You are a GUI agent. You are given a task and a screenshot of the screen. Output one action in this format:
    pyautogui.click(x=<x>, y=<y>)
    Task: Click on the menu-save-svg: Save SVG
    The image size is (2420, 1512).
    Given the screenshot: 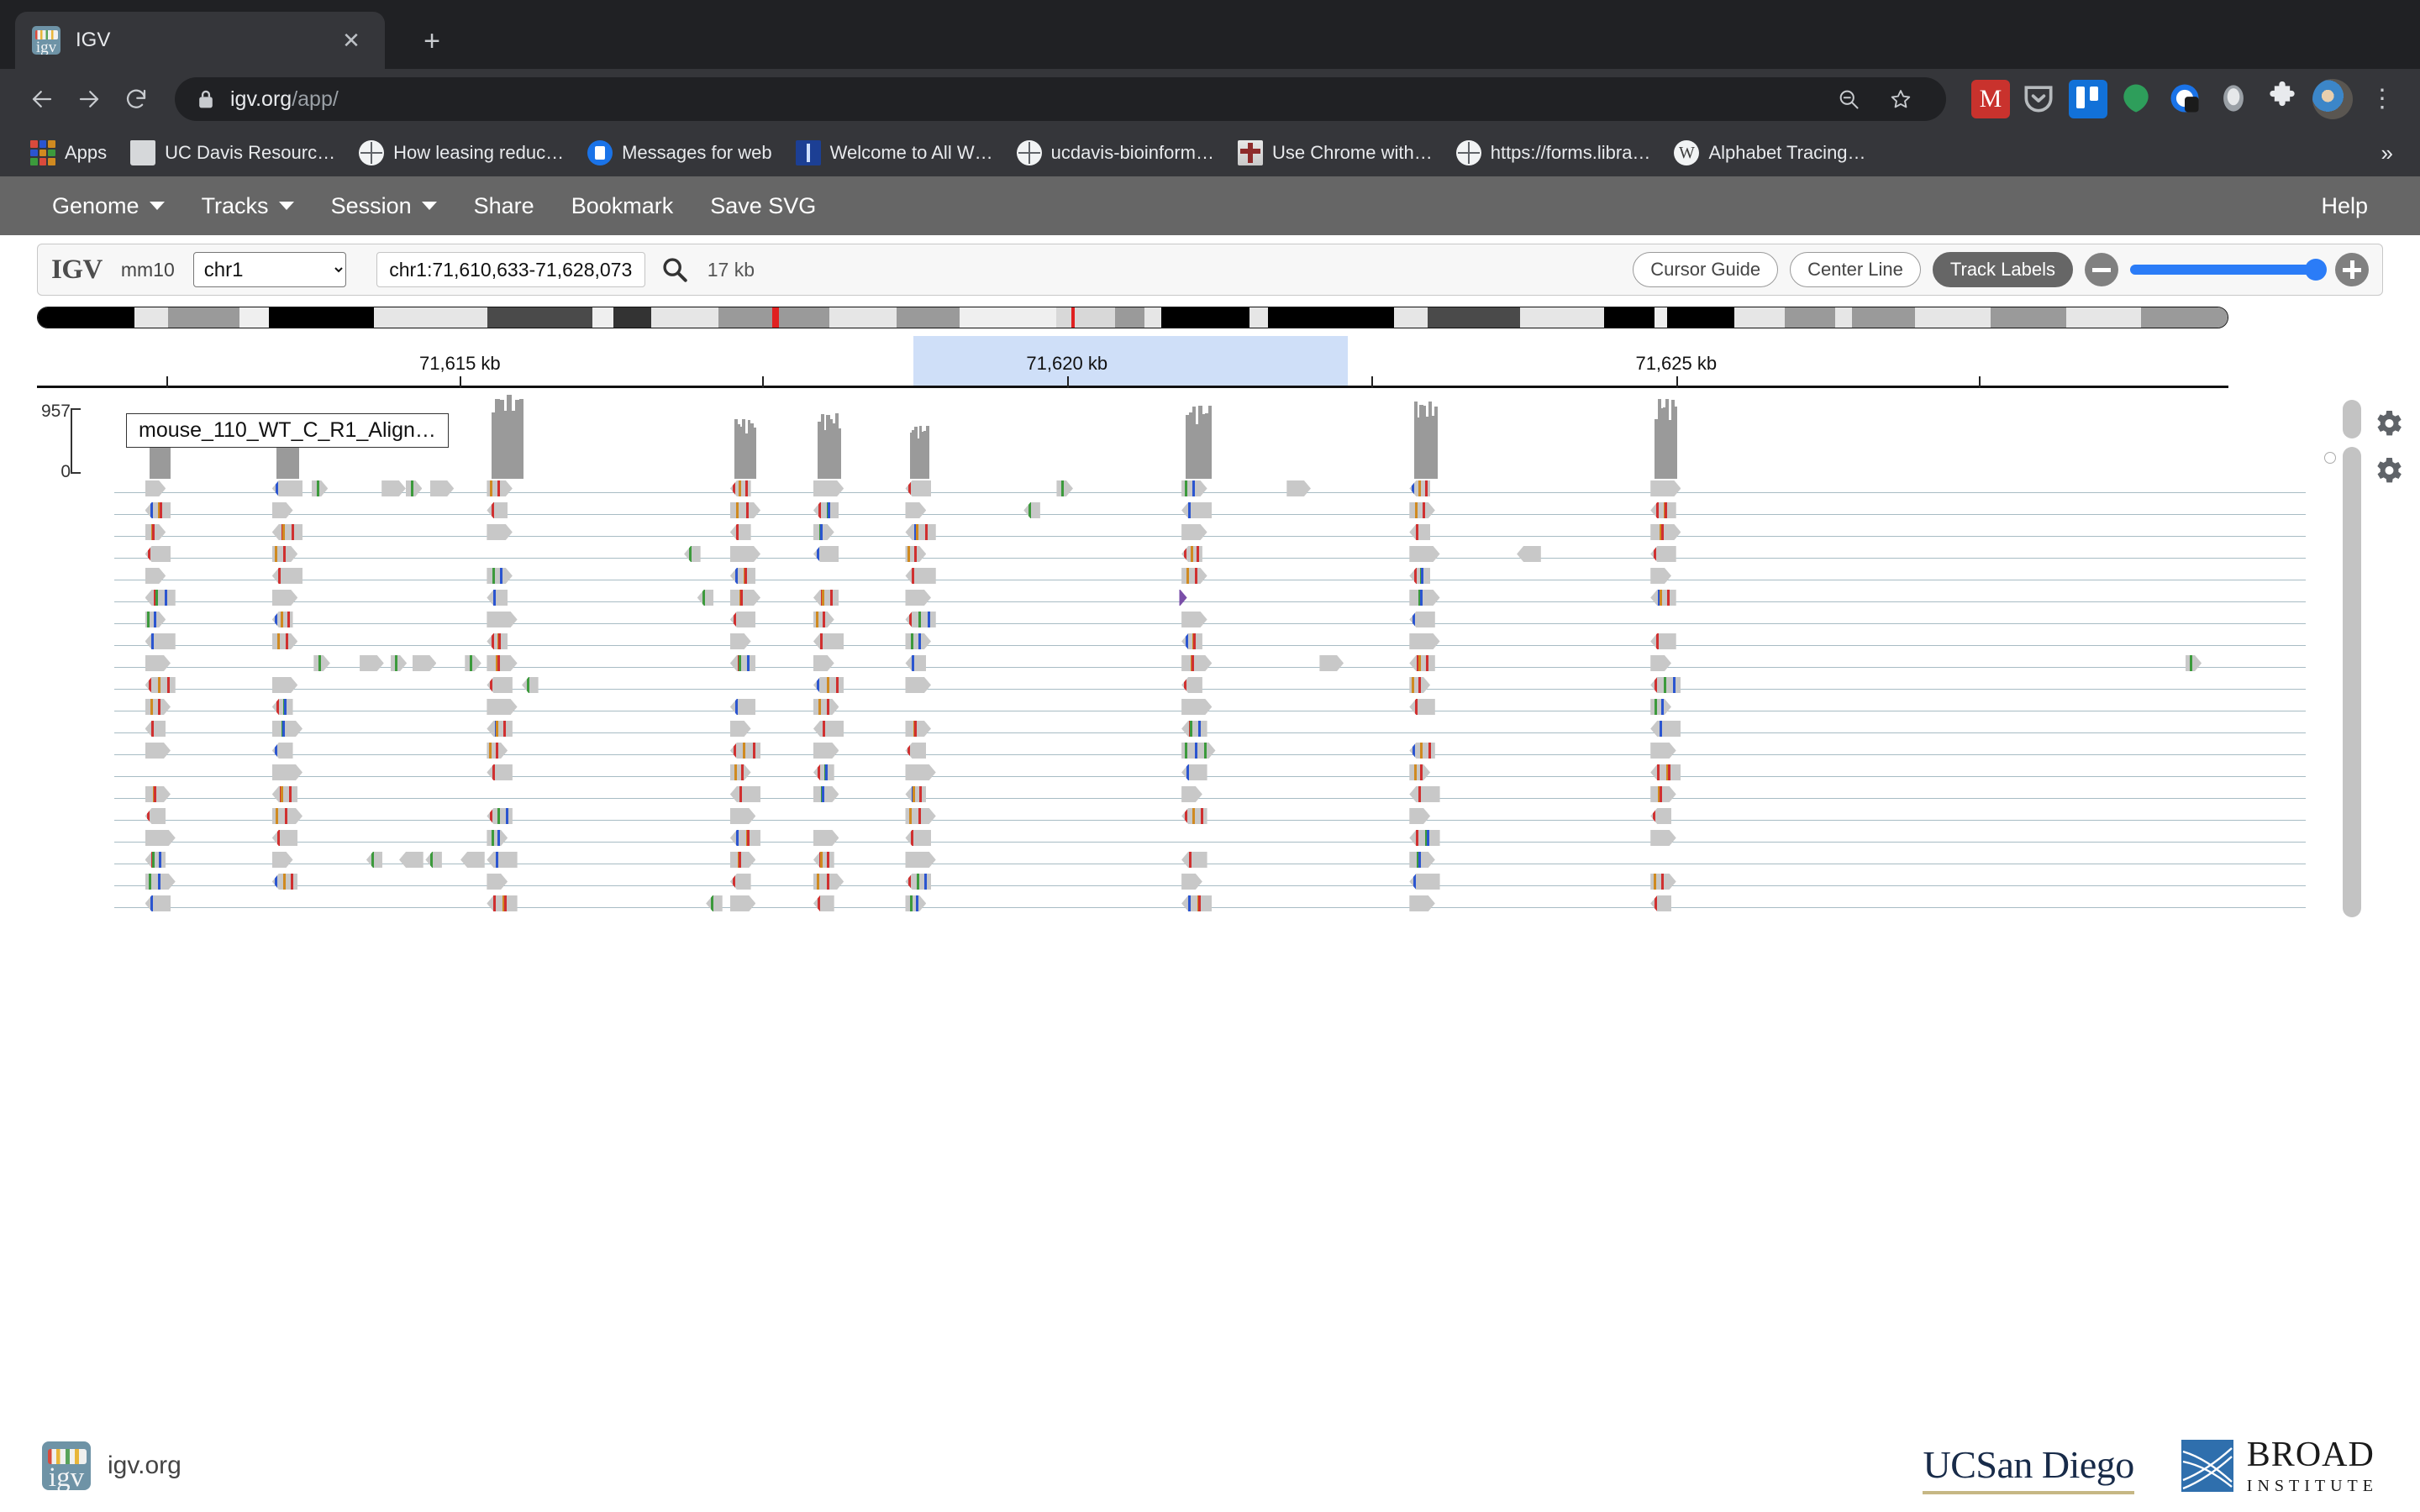 What is the action you would take?
    pyautogui.click(x=763, y=205)
    